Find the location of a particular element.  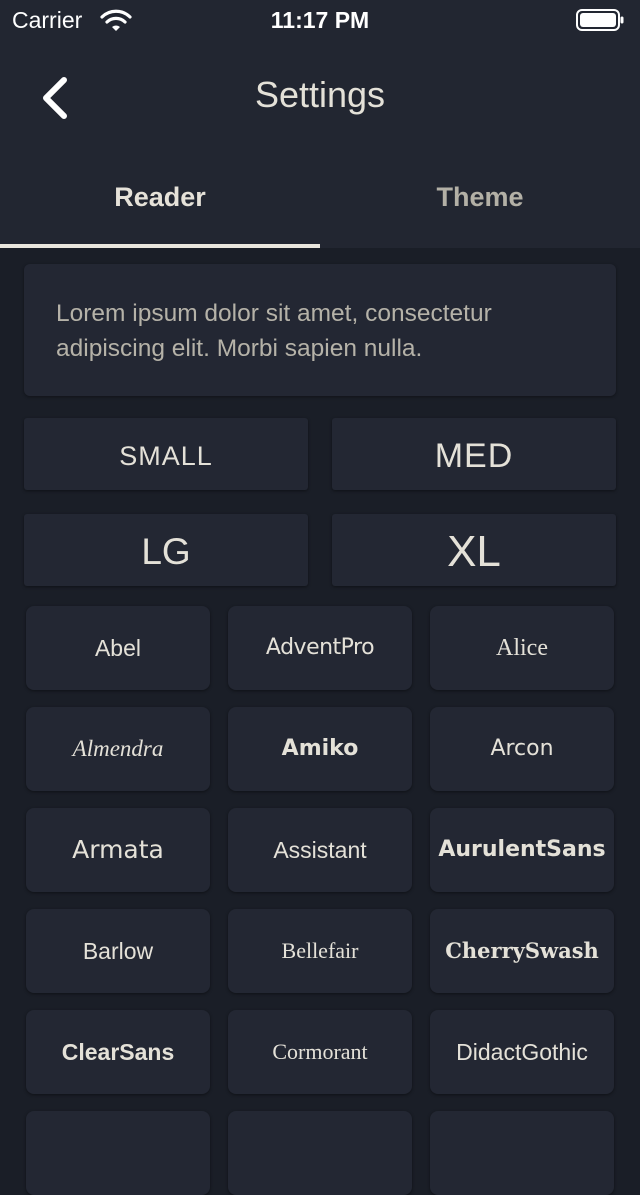

font-label: Abel is located at coordinates (118, 648).